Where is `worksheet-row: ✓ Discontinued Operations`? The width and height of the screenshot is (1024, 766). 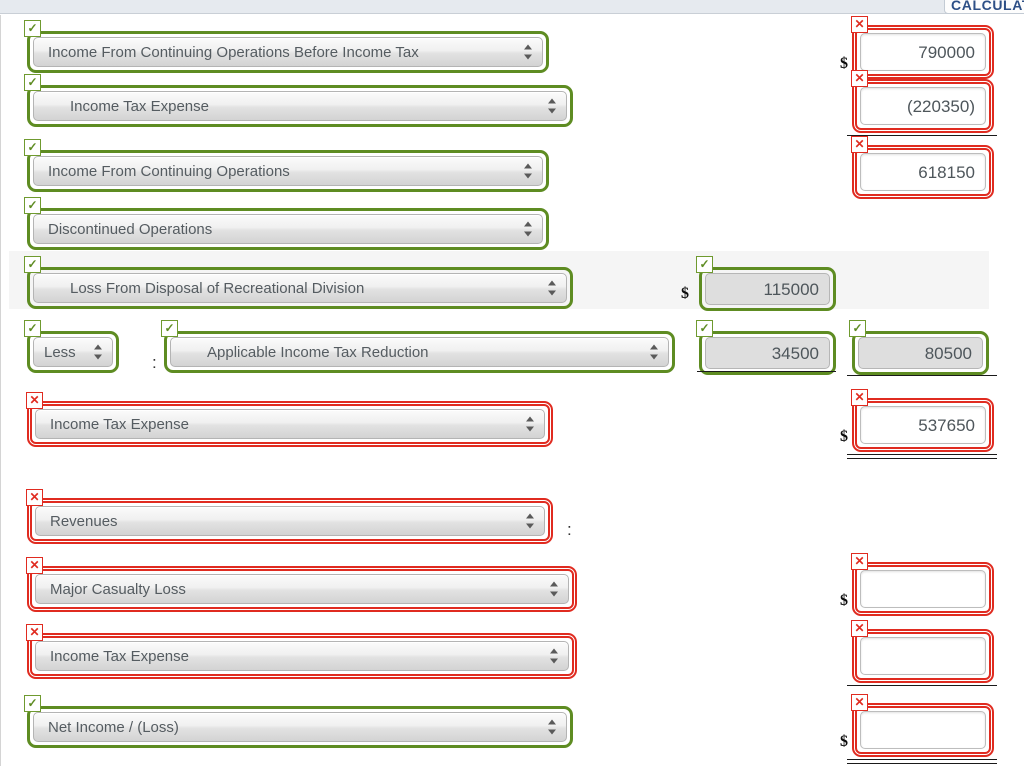
worksheet-row: ✓ Discontinued Operations is located at coordinates (499, 221).